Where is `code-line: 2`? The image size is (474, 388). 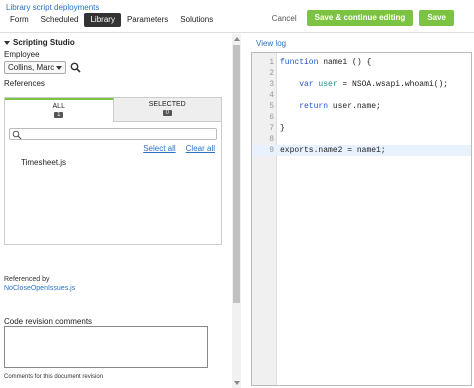 code-line: 2 is located at coordinates (361, 73).